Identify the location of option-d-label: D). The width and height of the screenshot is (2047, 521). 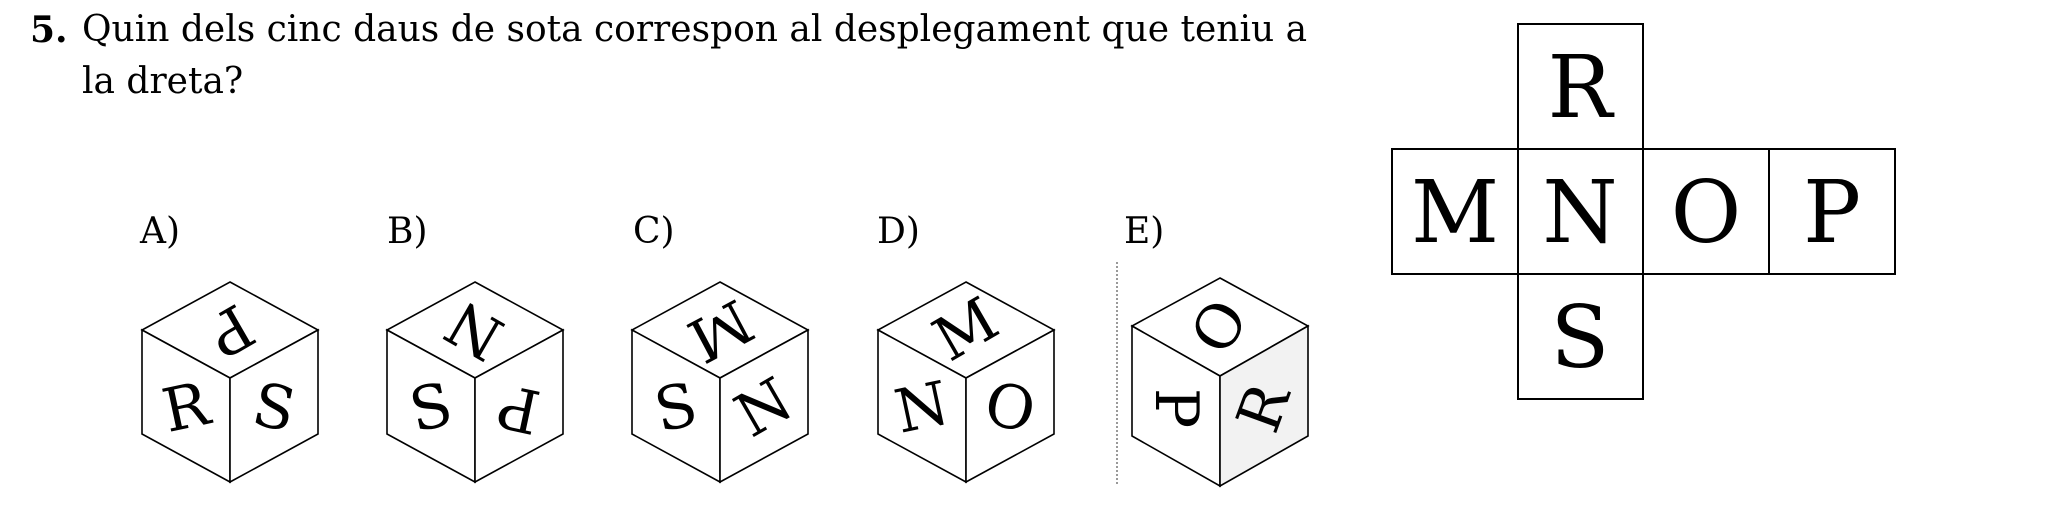
(898, 231).